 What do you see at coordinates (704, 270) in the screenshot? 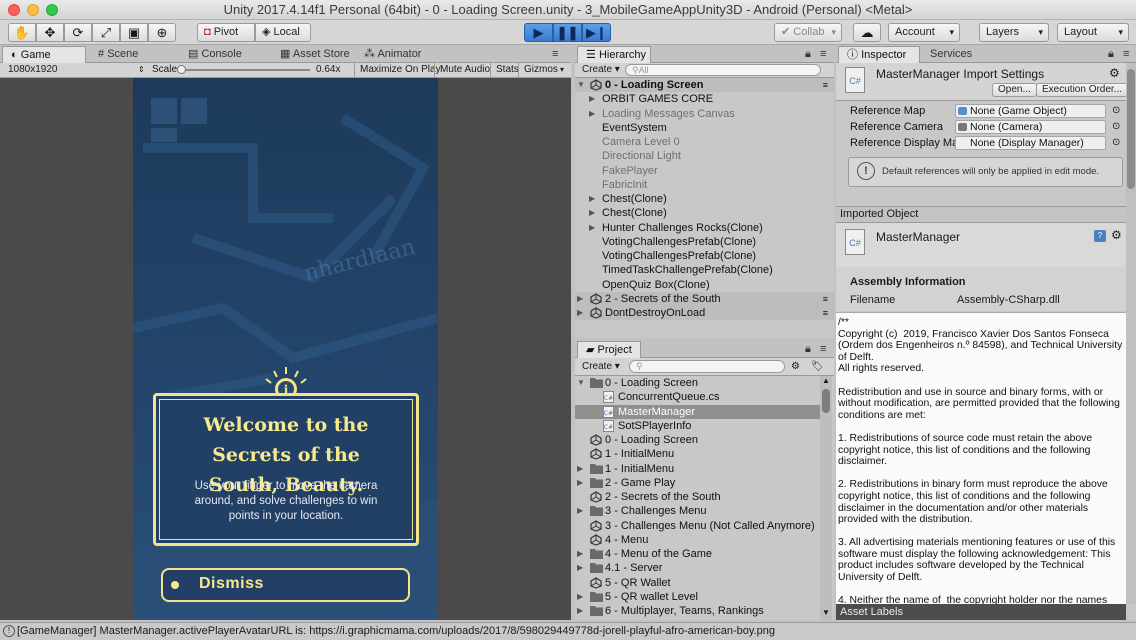
I see `hierarchy-item: TimedTaskChallengePrefab(Clone)` at bounding box center [704, 270].